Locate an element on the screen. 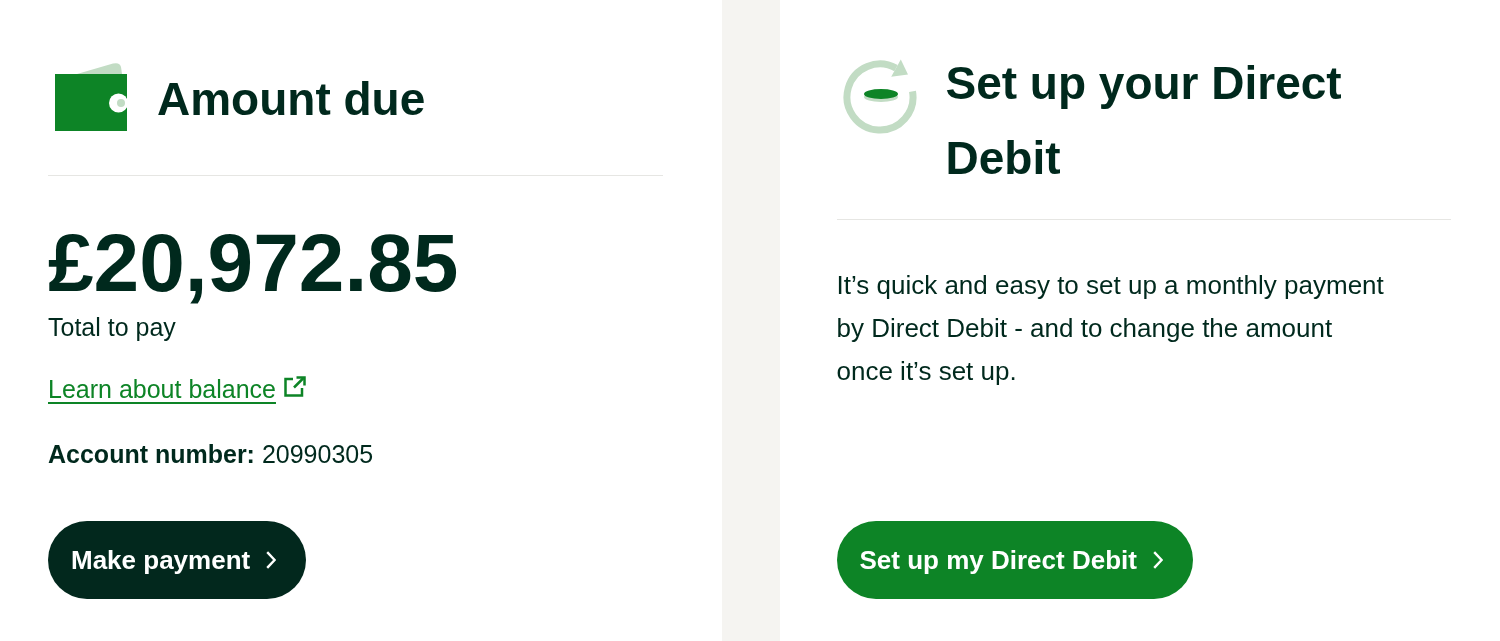 The image size is (1500, 641). circular-arrow-icon is located at coordinates (879, 96).